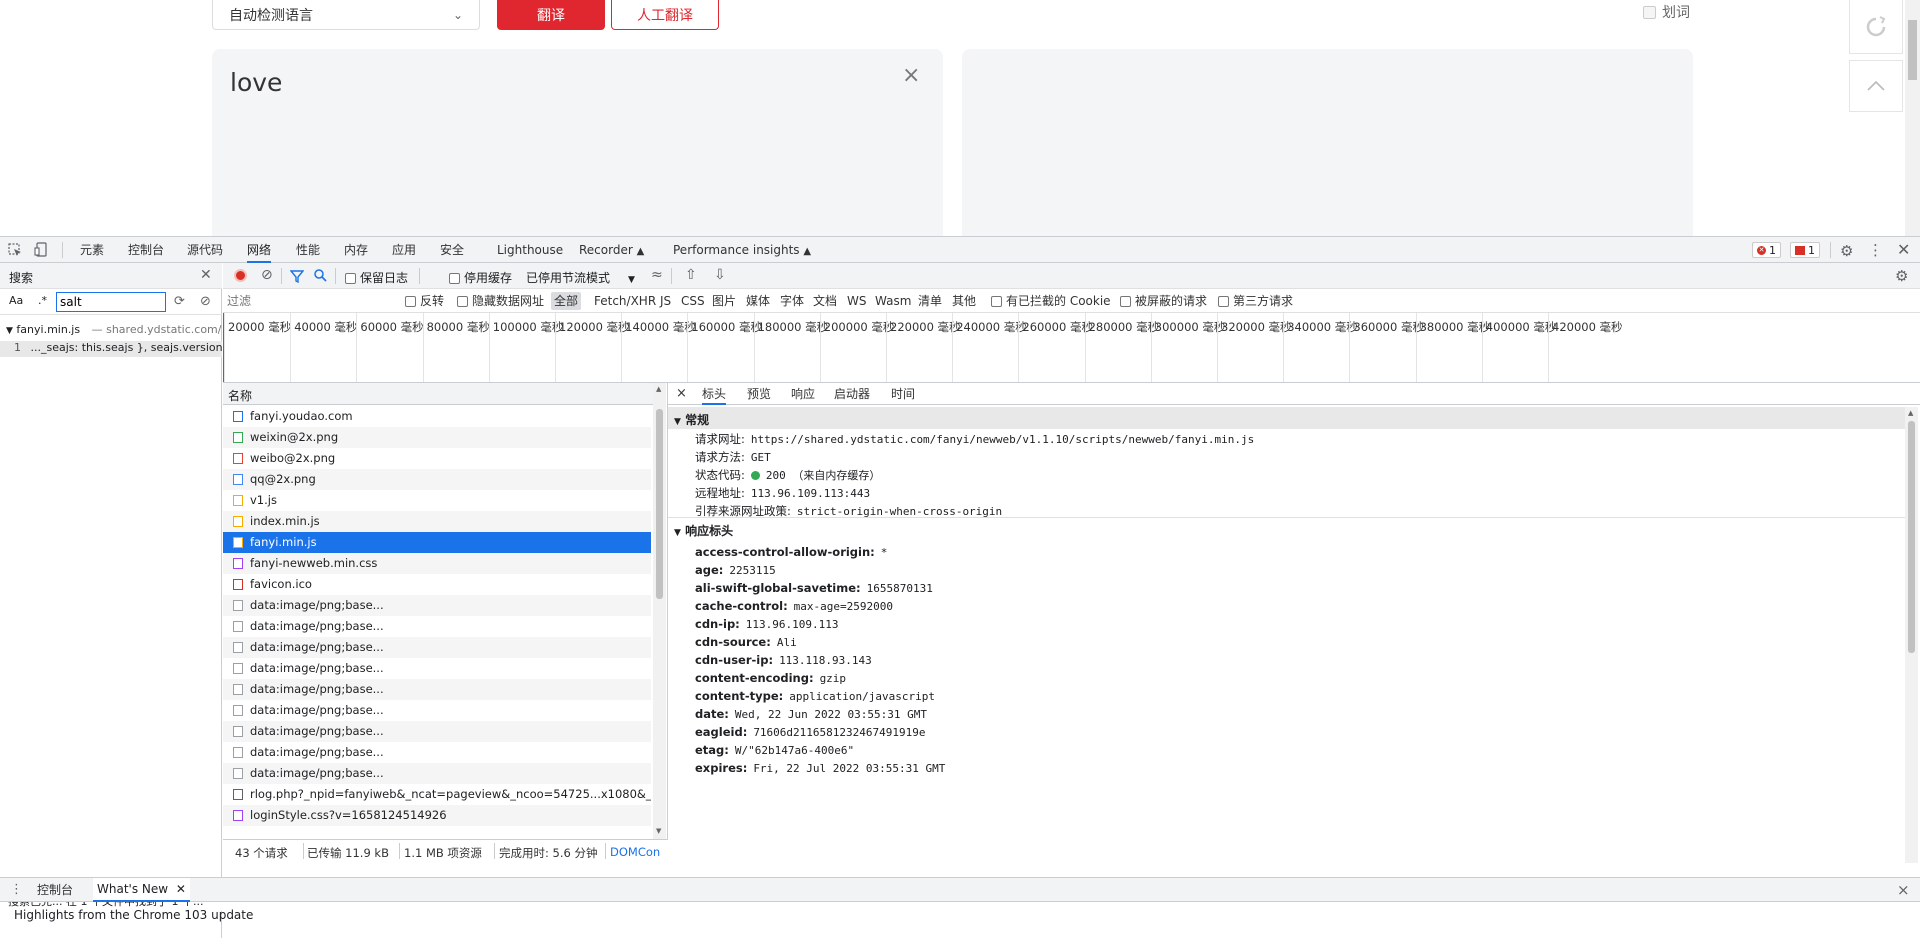  What do you see at coordinates (625, 301) in the screenshot?
I see `type-filter-fetch-xhr: Fetch/XHR` at bounding box center [625, 301].